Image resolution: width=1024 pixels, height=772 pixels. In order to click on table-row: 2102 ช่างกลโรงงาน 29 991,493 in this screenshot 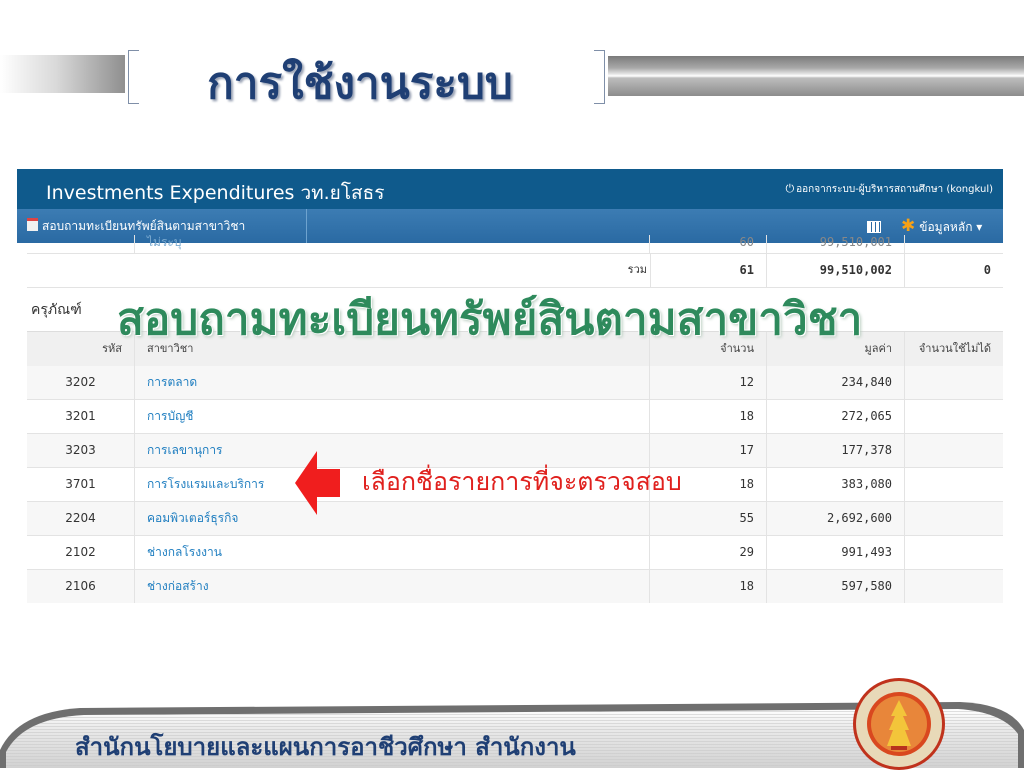, I will do `click(515, 553)`.